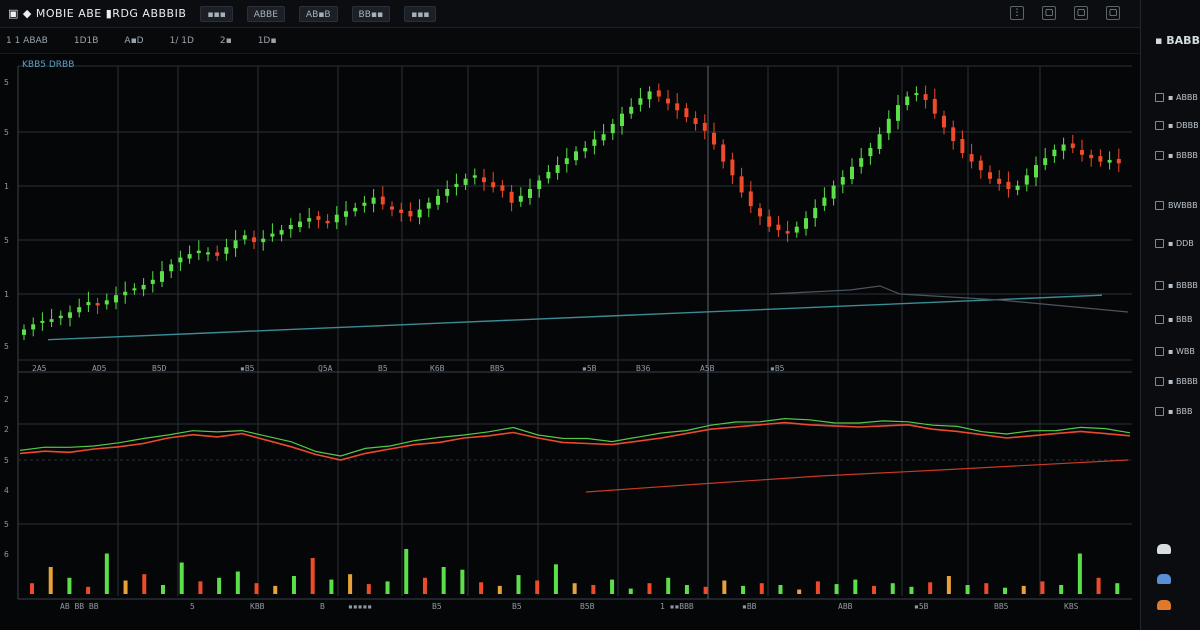  I want to click on time-label: ▪▪▪▪▪, so click(360, 606).